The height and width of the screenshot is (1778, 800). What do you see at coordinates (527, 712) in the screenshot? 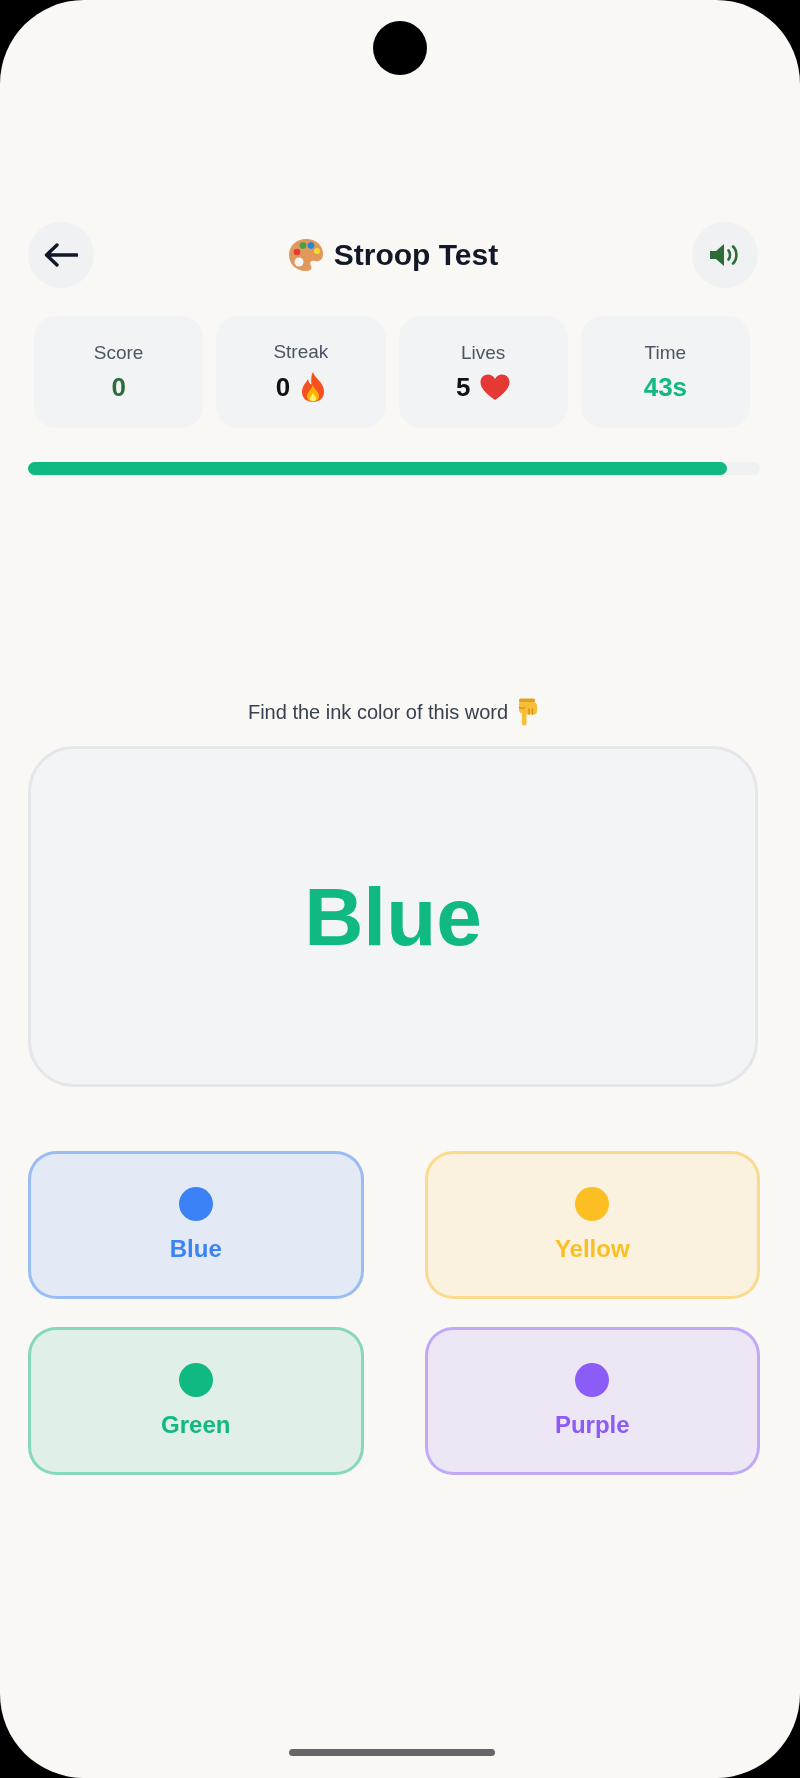
I see `pointing-down-hand-icon` at bounding box center [527, 712].